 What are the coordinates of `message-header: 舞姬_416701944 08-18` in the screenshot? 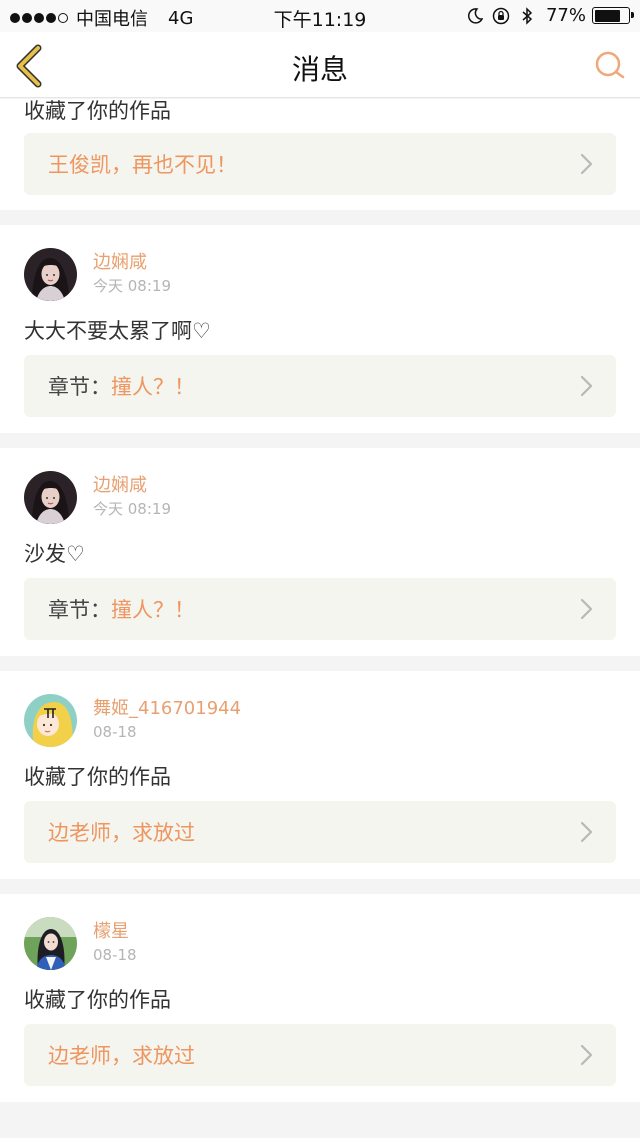 It's located at (132, 720).